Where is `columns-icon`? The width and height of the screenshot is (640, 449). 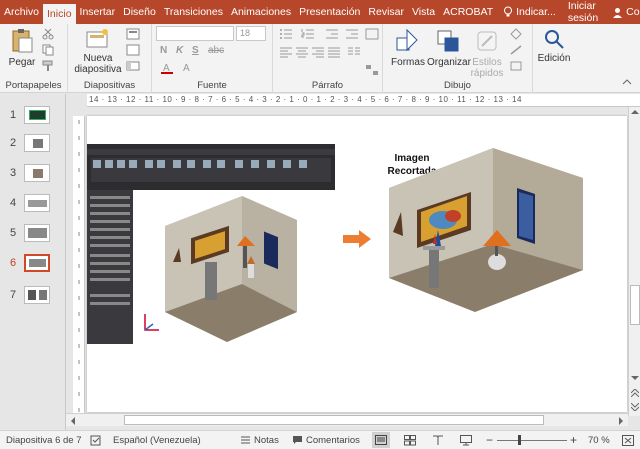
columns-icon is located at coordinates (354, 52).